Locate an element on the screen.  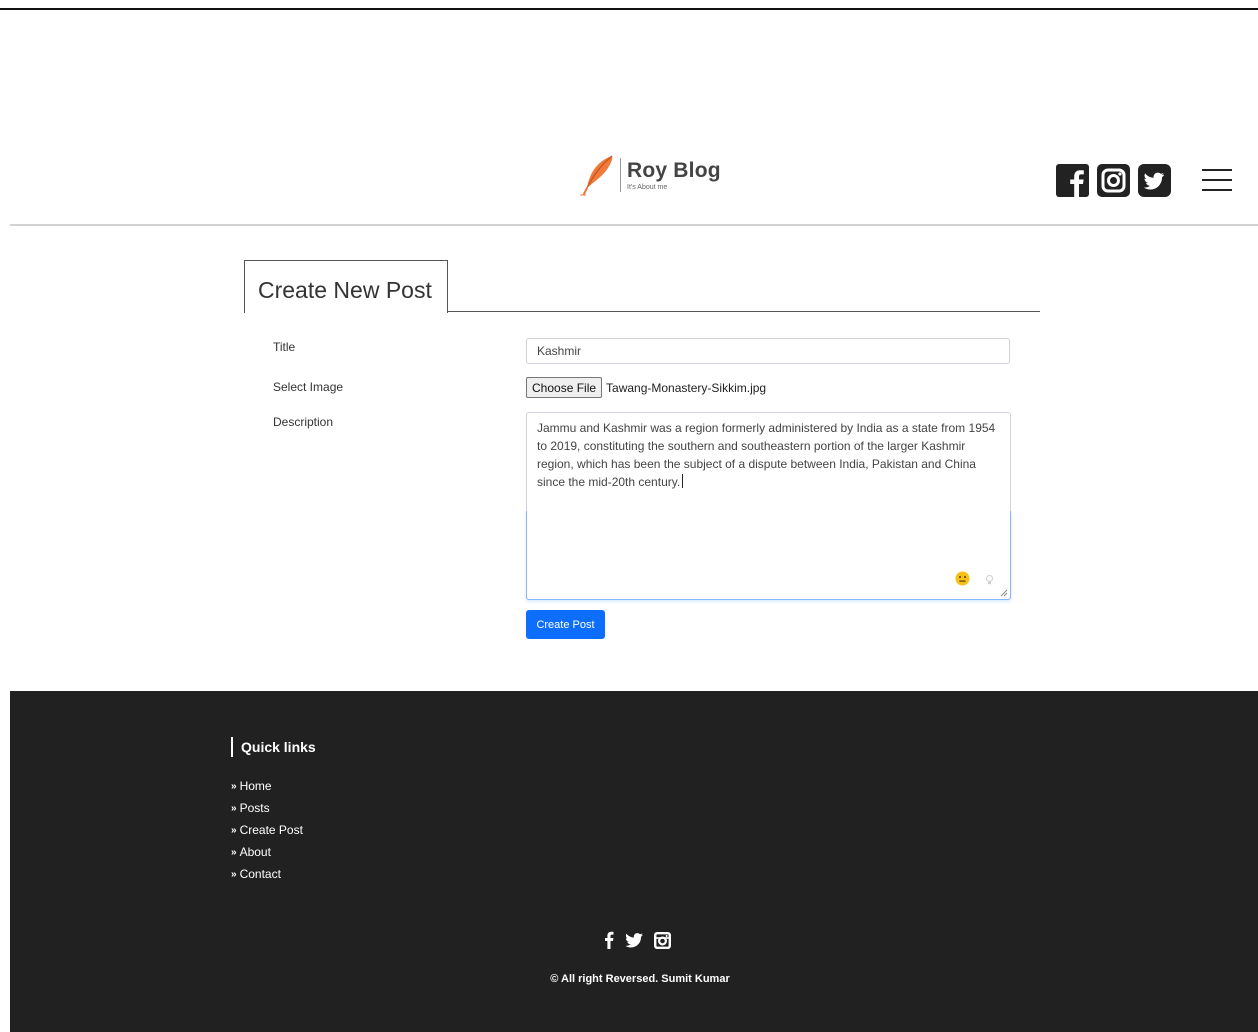
file-picker: Choose File Tawang-Monastery-Sikkim.jpg is located at coordinates (646, 387).